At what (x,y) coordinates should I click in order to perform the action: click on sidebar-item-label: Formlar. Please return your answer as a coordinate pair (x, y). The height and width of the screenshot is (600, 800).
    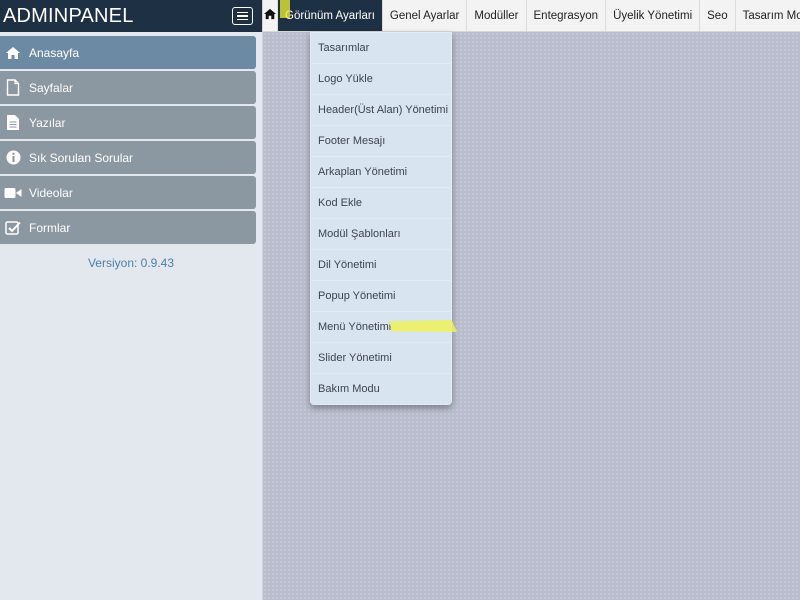
    Looking at the image, I should click on (50, 227).